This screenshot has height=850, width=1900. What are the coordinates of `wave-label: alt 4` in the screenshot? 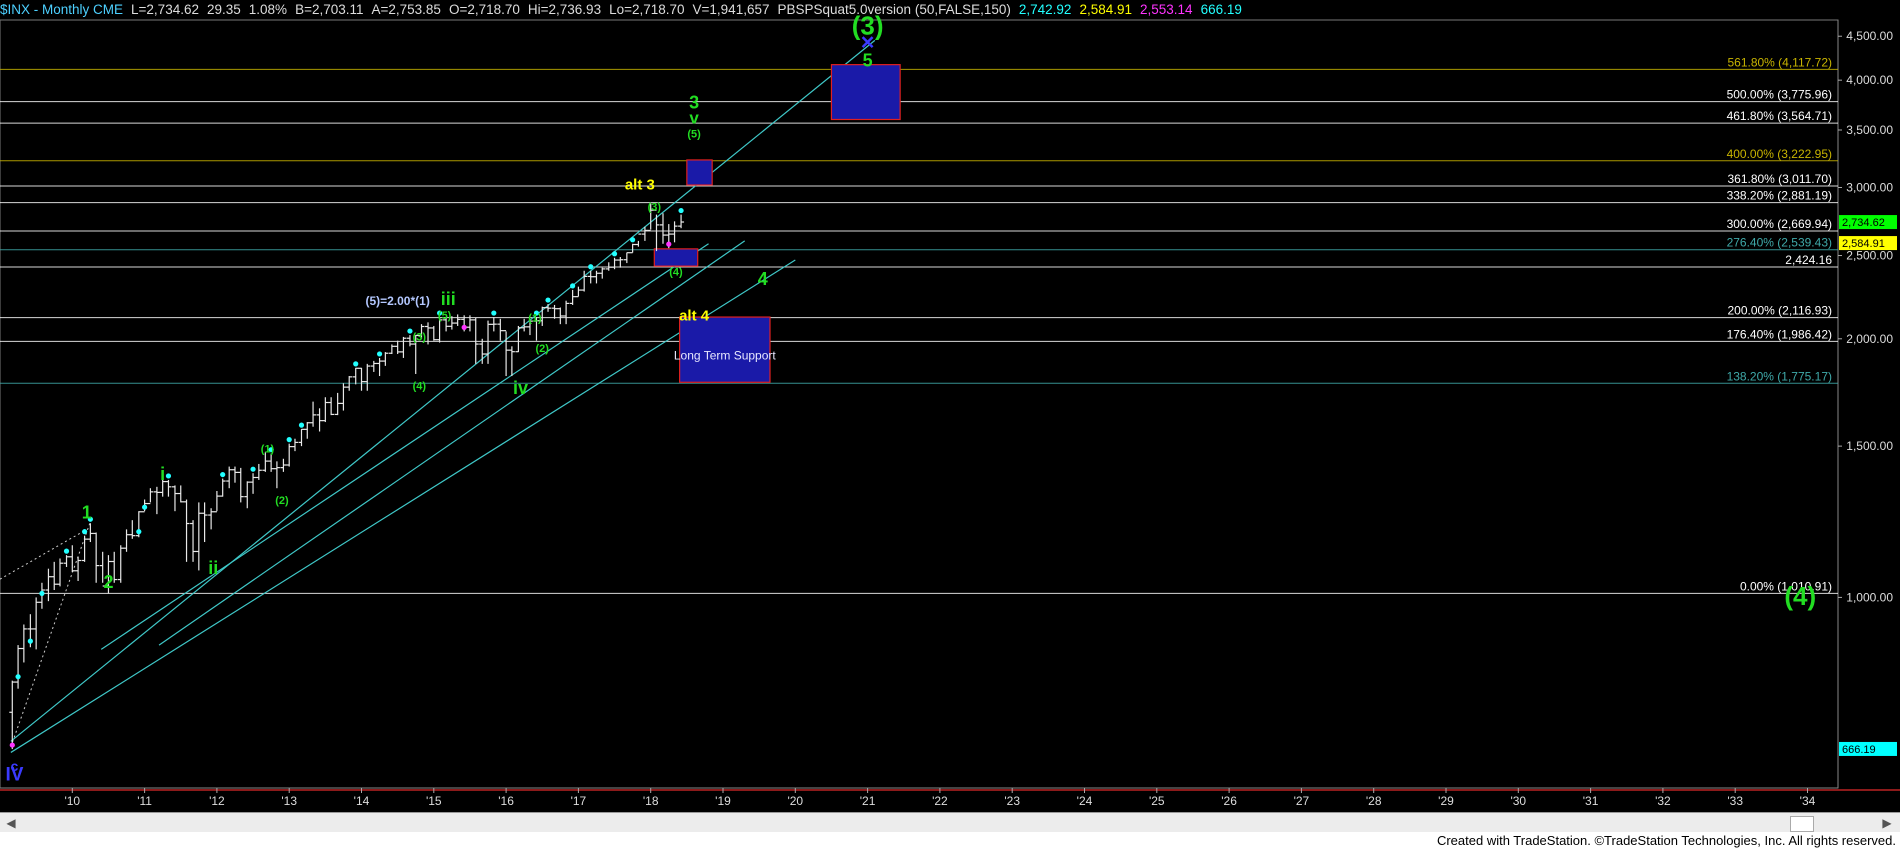 It's located at (694, 316).